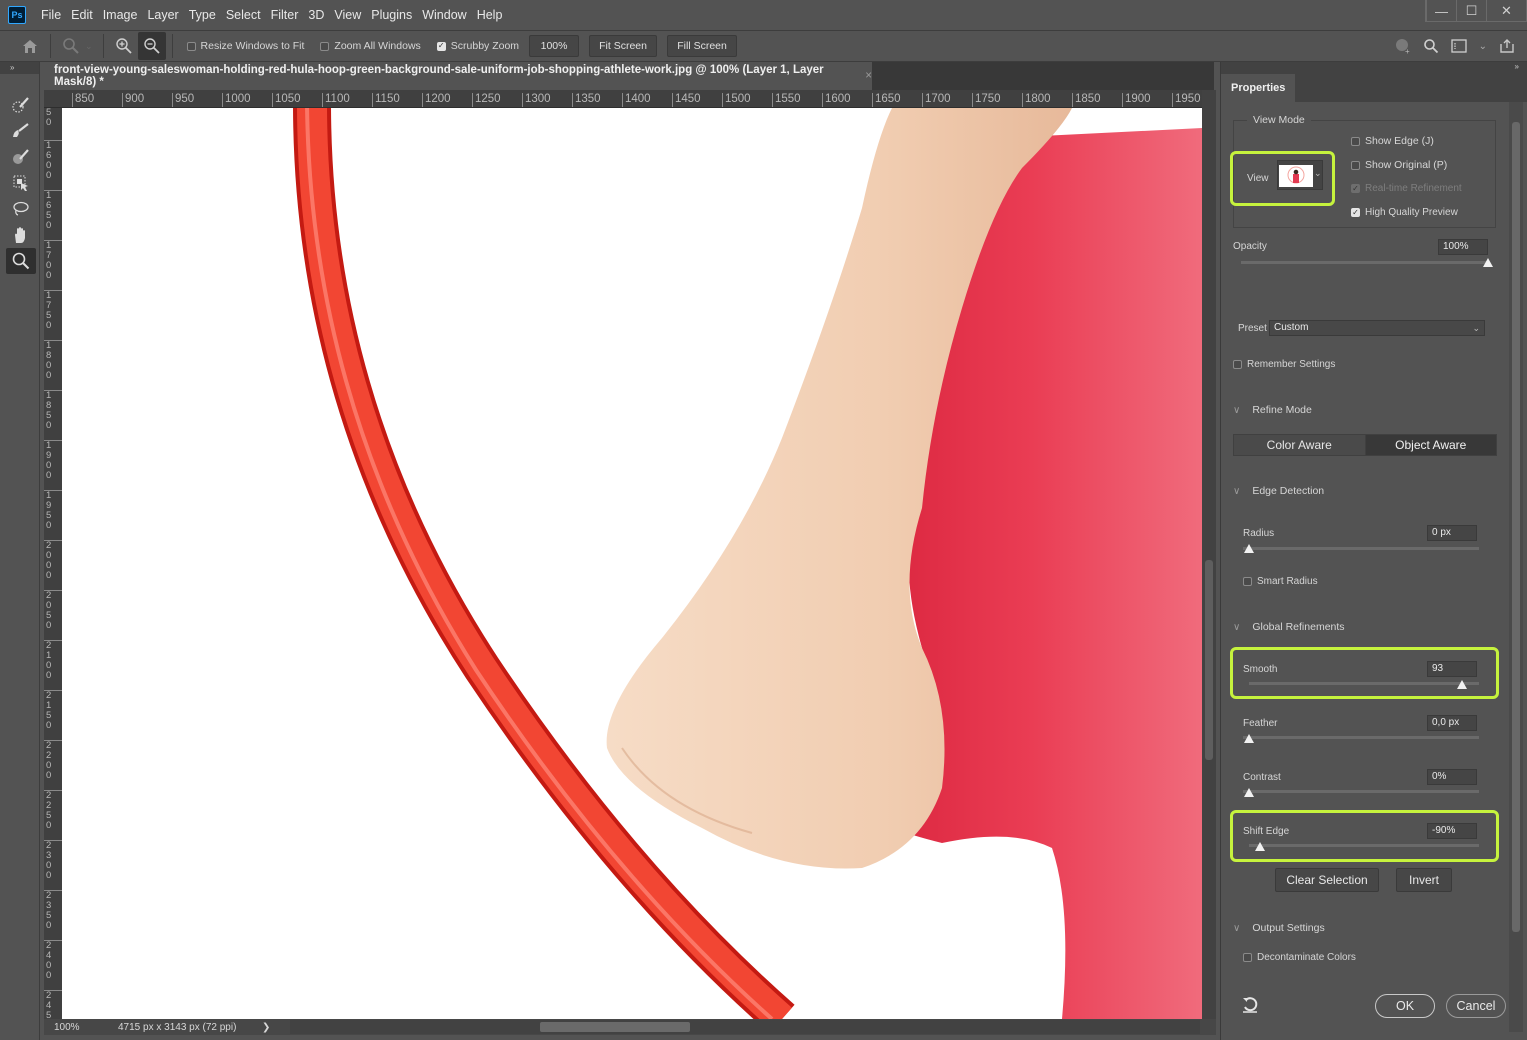 The height and width of the screenshot is (1040, 1527). Describe the element at coordinates (1377, 328) in the screenshot. I see `preset-dropdown: Custom ⌄` at that location.